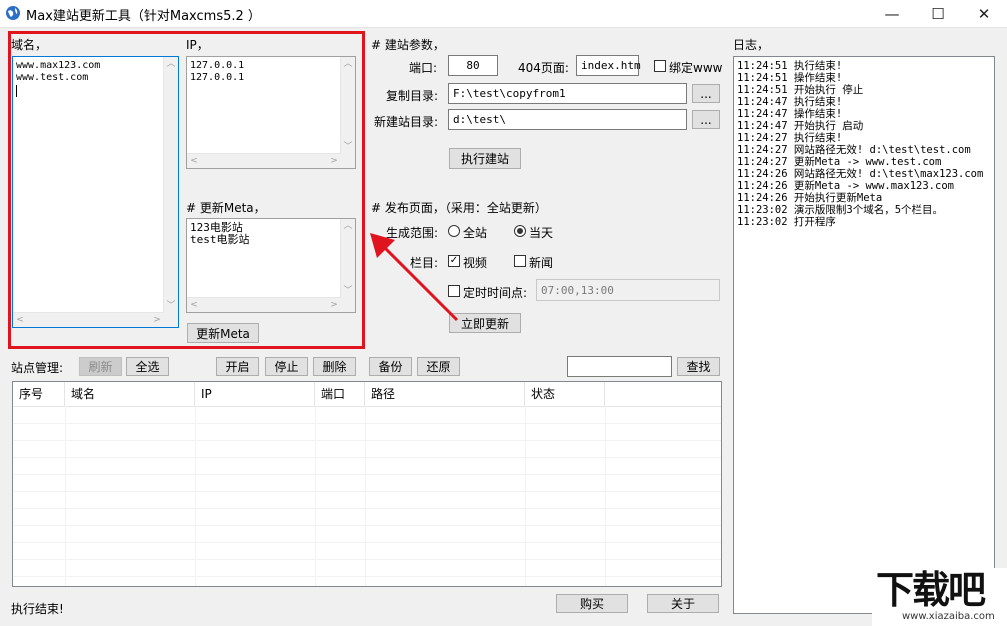  Describe the element at coordinates (660, 66) in the screenshot. I see `bind-www-checkbox` at that location.